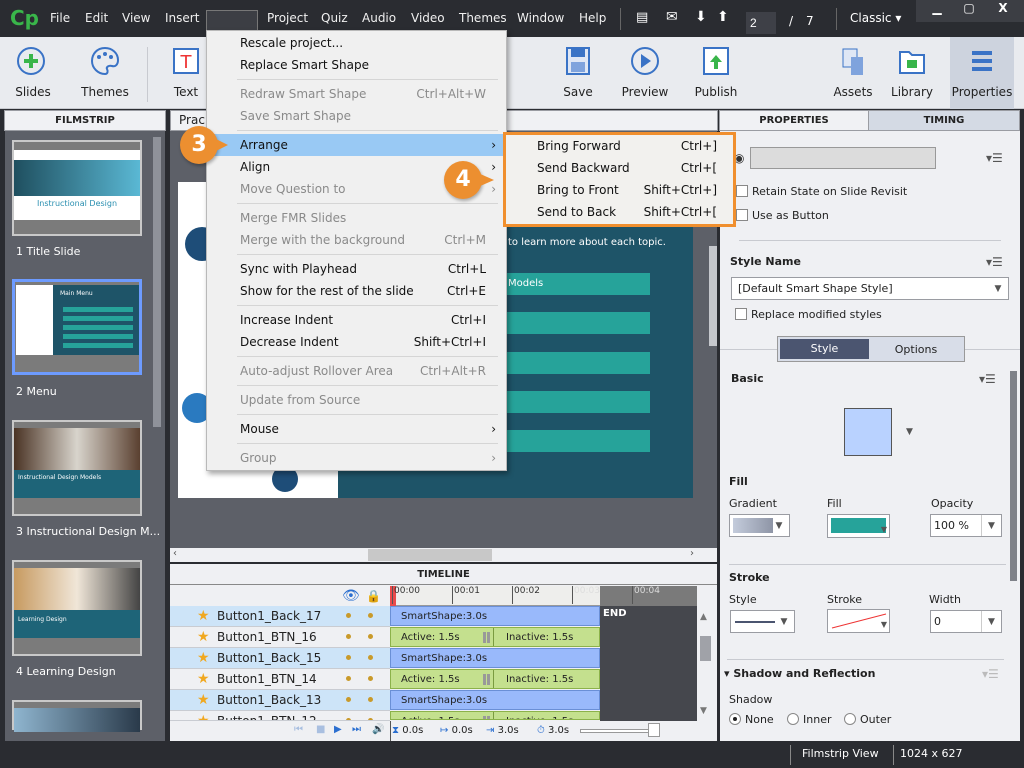  I want to click on menu-edit: Edit, so click(96, 18).